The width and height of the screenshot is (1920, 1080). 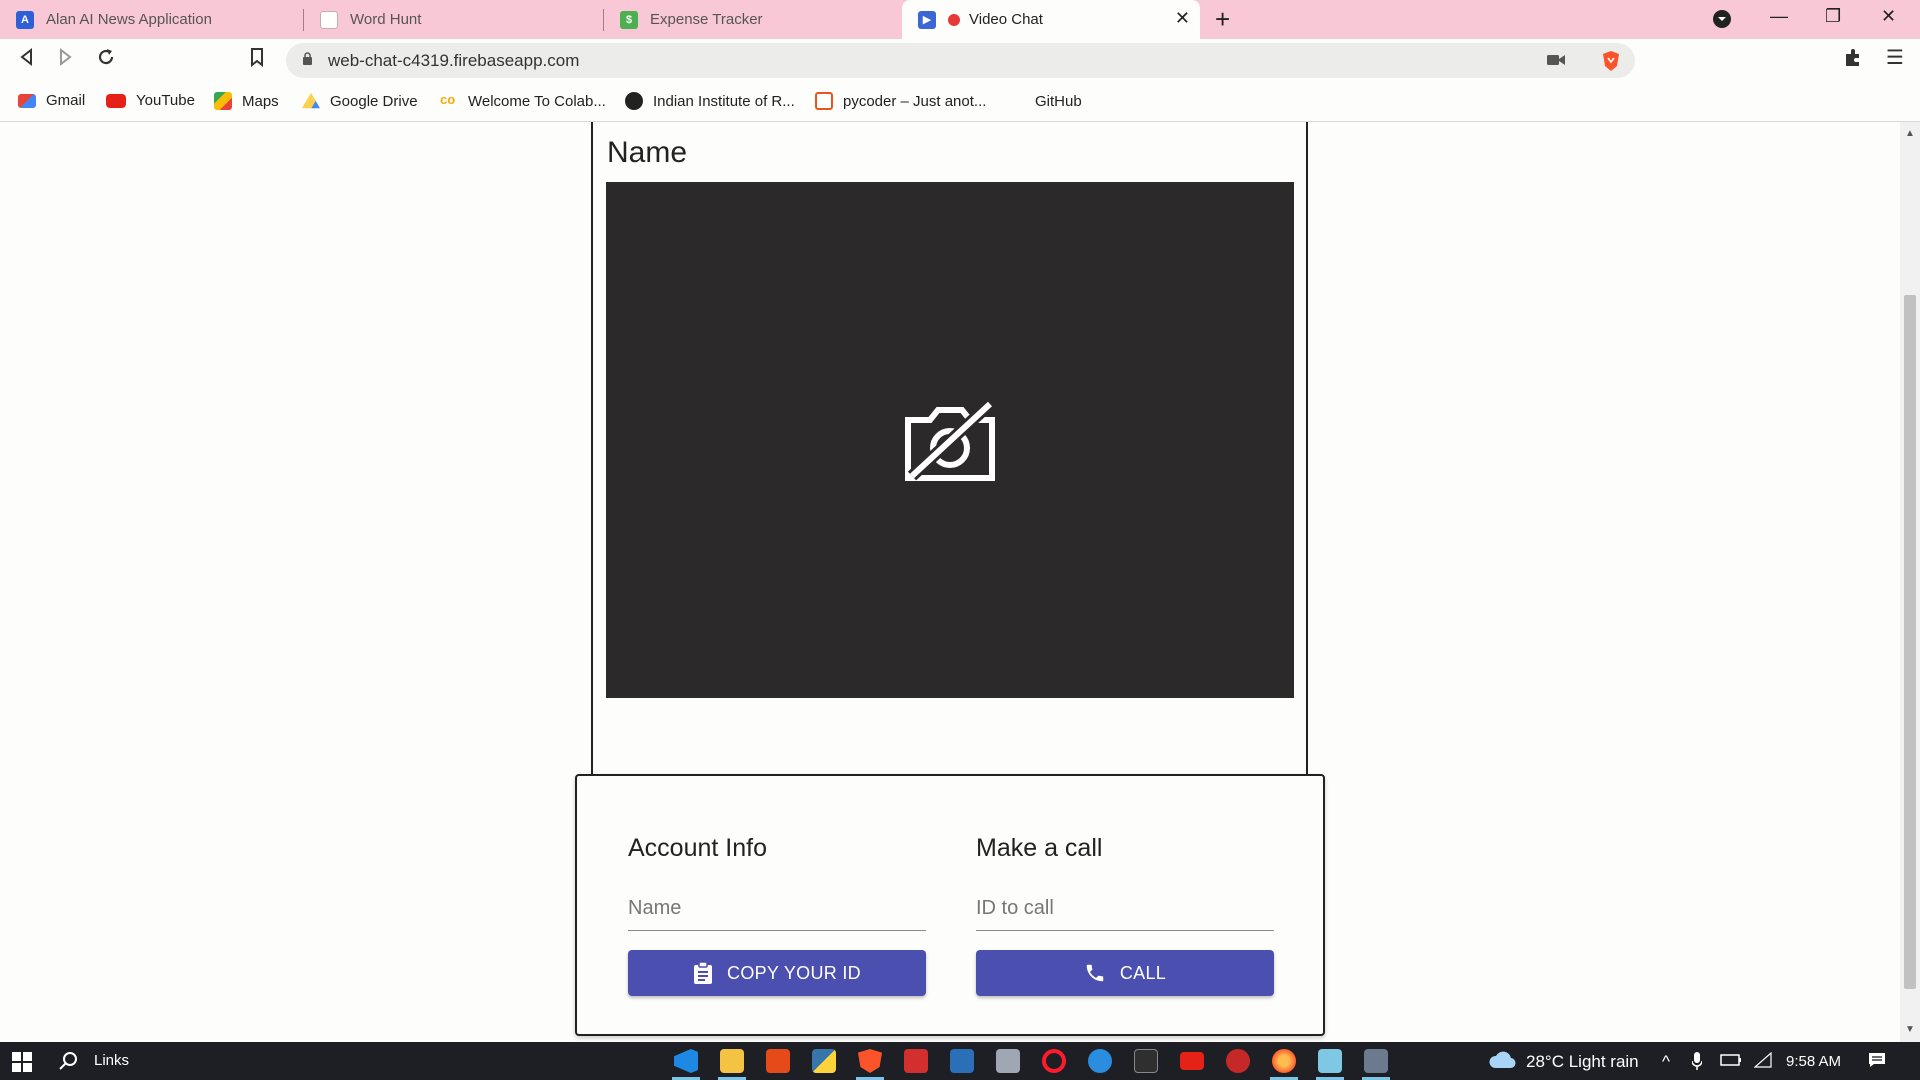 I want to click on vscode-icon, so click(x=686, y=1061).